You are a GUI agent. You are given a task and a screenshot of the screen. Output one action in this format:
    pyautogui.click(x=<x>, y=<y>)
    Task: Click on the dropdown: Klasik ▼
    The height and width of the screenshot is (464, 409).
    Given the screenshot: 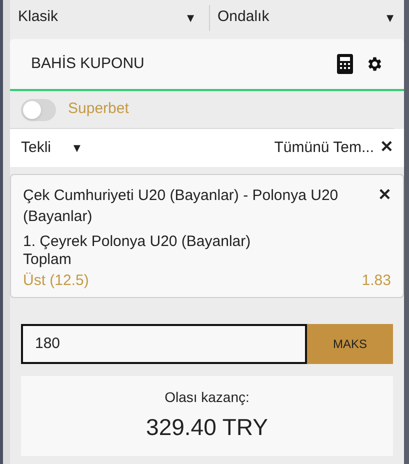 What is the action you would take?
    pyautogui.click(x=107, y=17)
    